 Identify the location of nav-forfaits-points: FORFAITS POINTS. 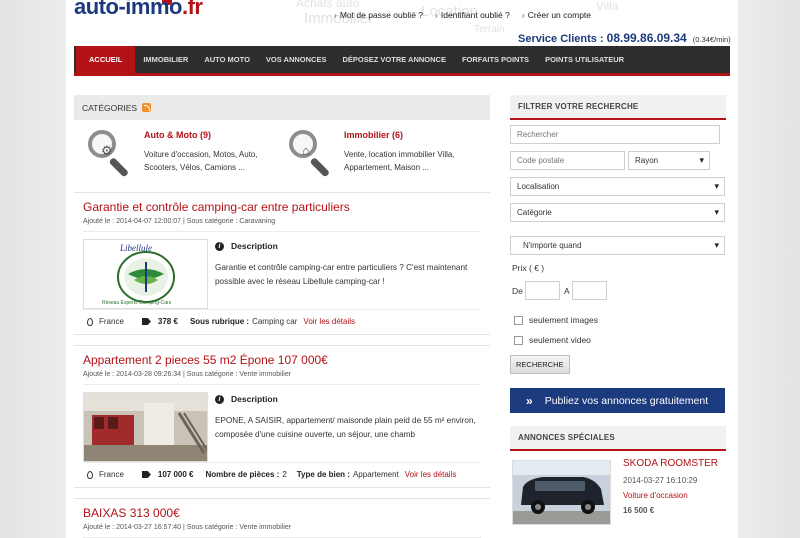
(495, 59).